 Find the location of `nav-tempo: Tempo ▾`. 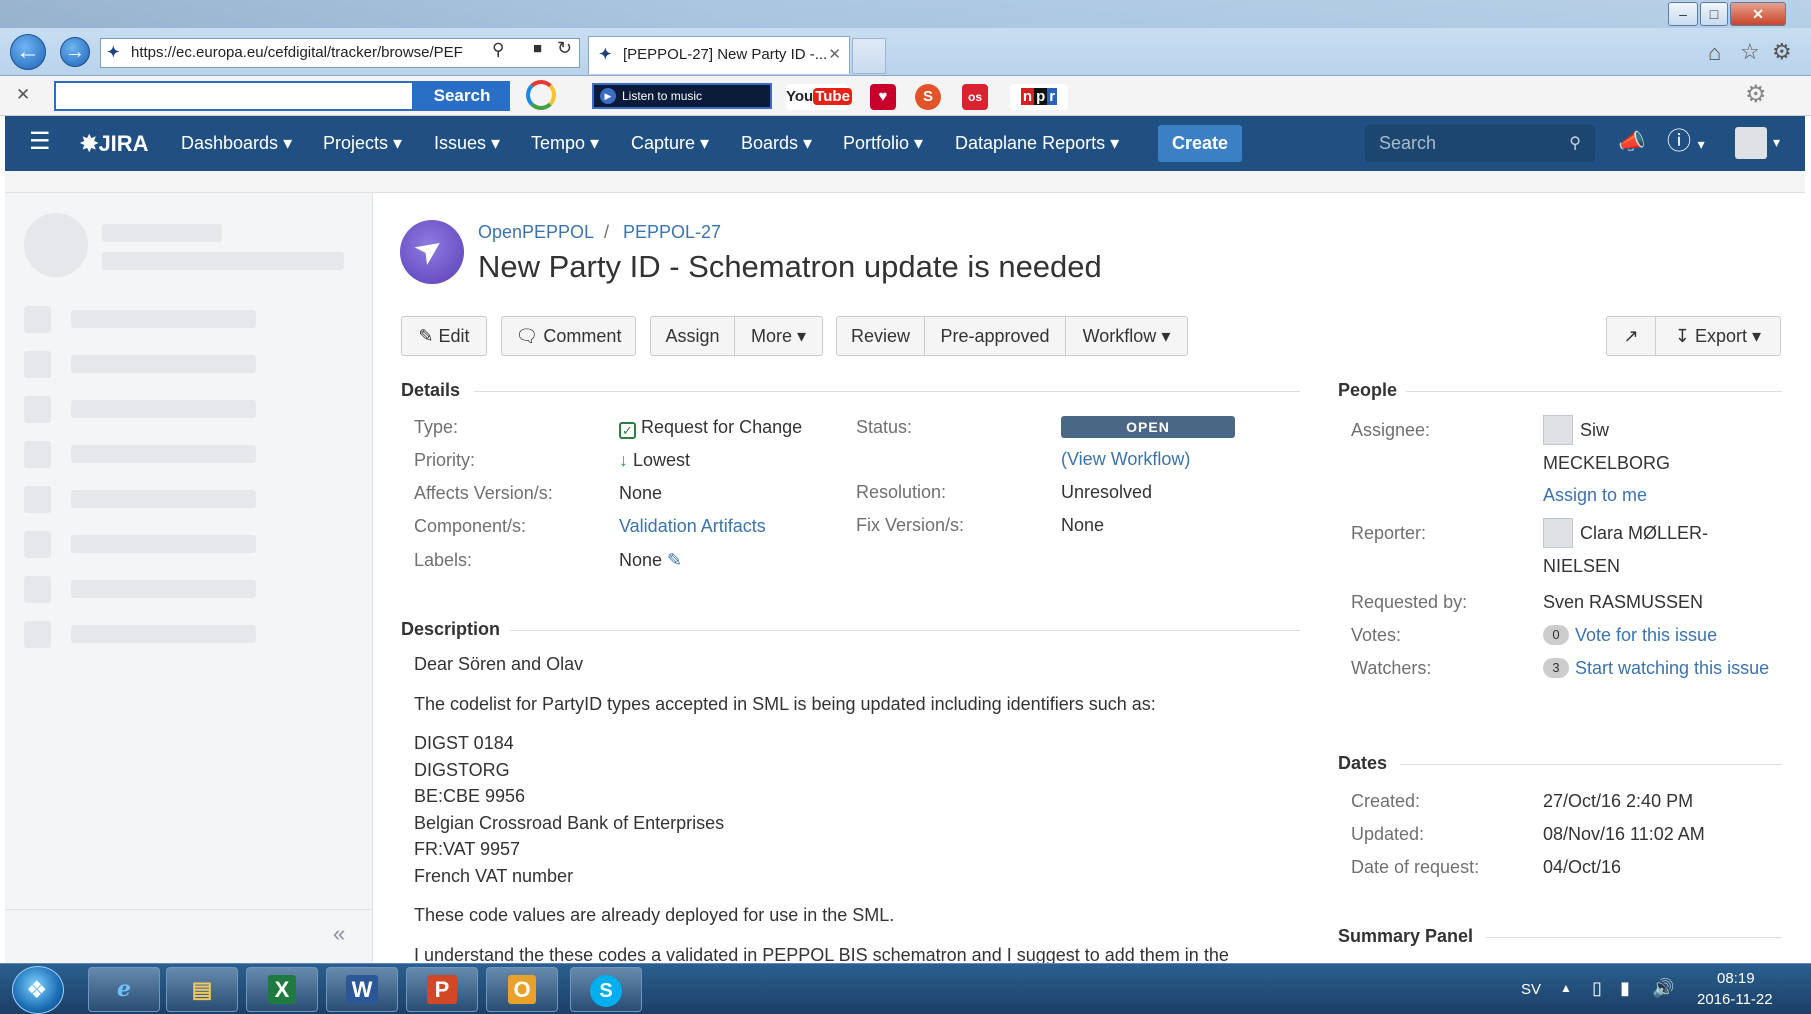

nav-tempo: Tempo ▾ is located at coordinates (565, 143).